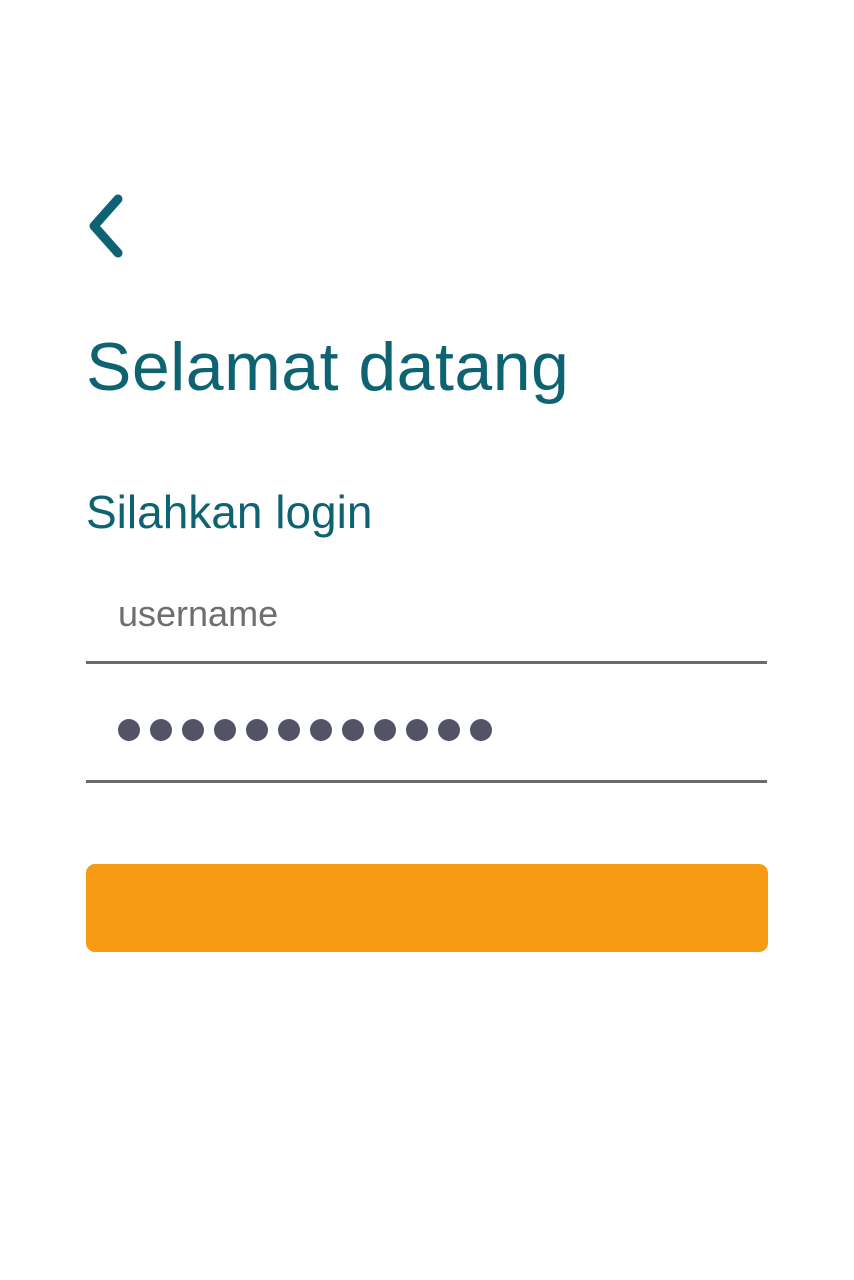 This screenshot has width=854, height=1280. What do you see at coordinates (328, 367) in the screenshot?
I see `page-title: Selamat datang` at bounding box center [328, 367].